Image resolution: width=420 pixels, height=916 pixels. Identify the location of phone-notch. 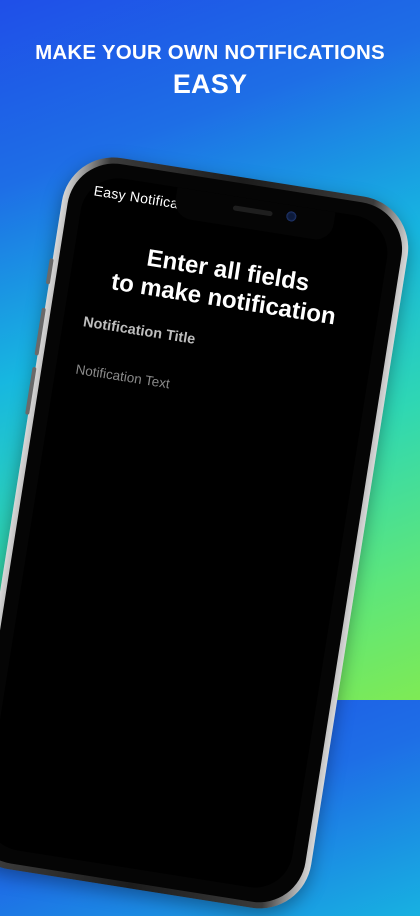
(254, 214).